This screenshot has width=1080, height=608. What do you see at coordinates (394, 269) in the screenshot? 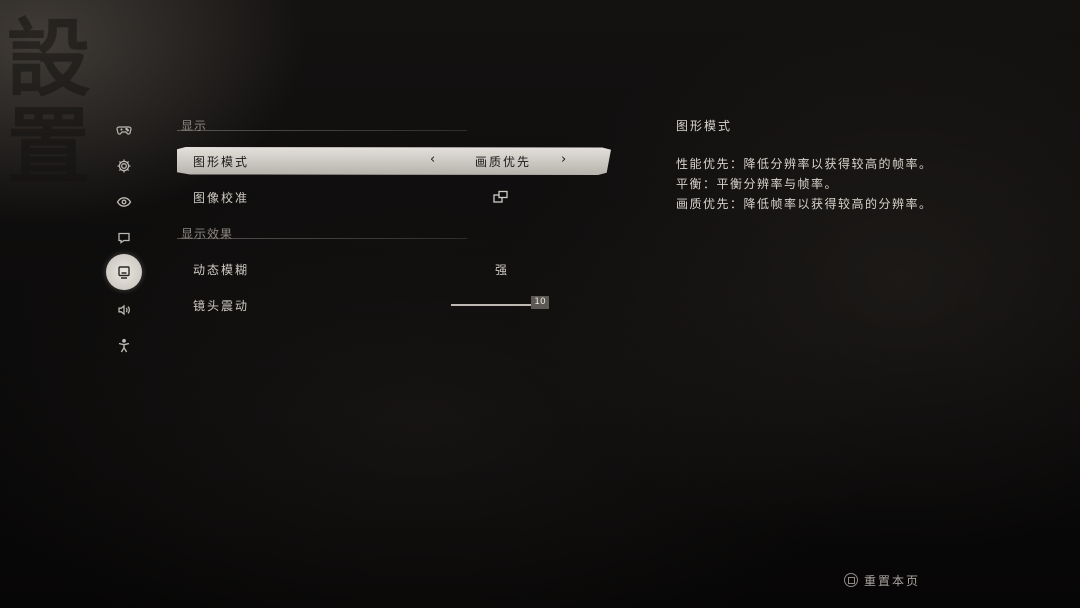
I see `setting-row-motion-blur: 动态模糊 强` at bounding box center [394, 269].